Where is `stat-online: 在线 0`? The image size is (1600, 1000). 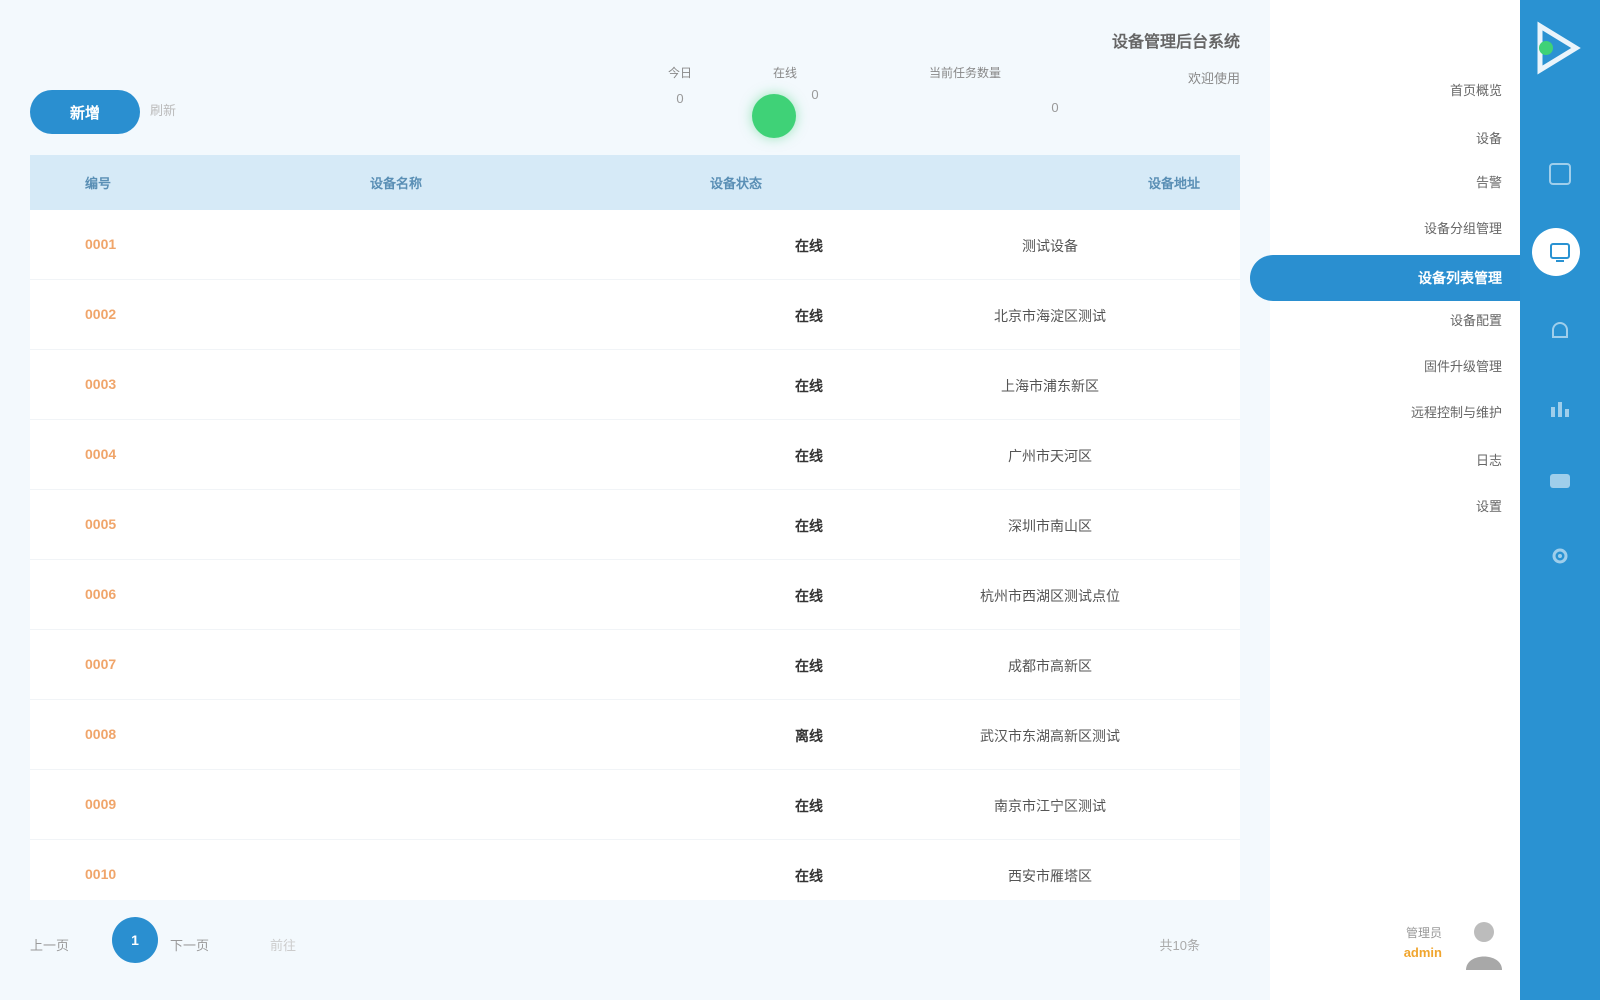 stat-online: 在线 0 is located at coordinates (785, 83).